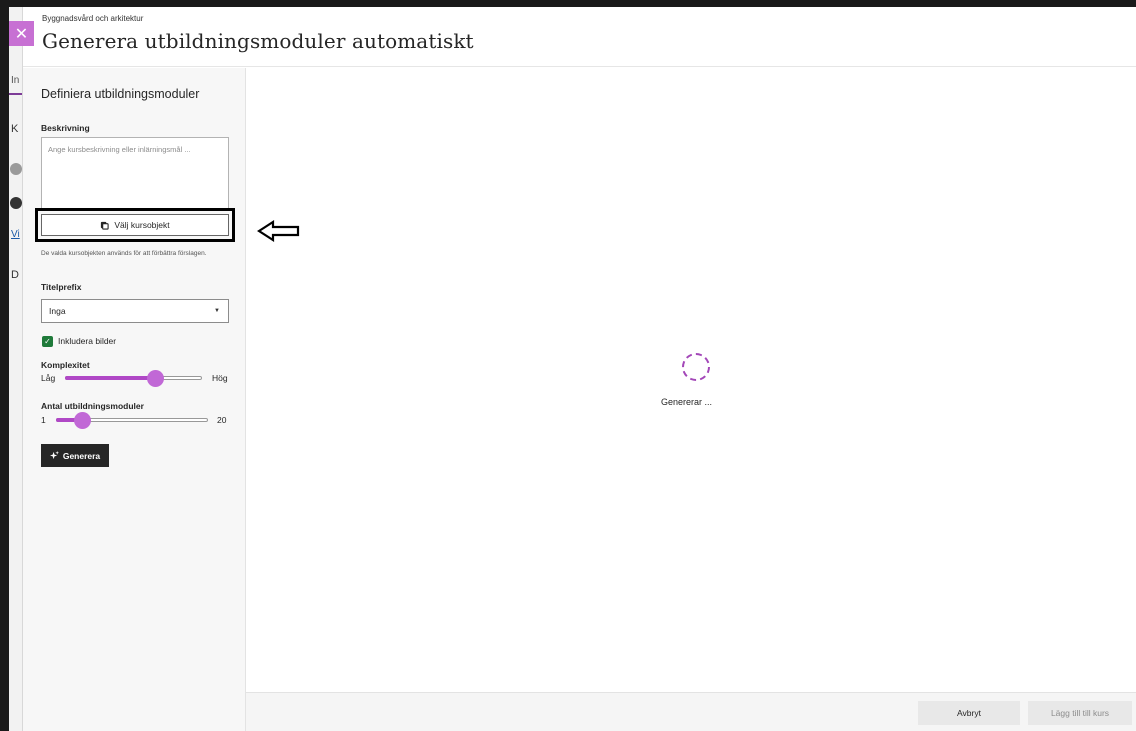  I want to click on background-fragment: In, so click(15, 80).